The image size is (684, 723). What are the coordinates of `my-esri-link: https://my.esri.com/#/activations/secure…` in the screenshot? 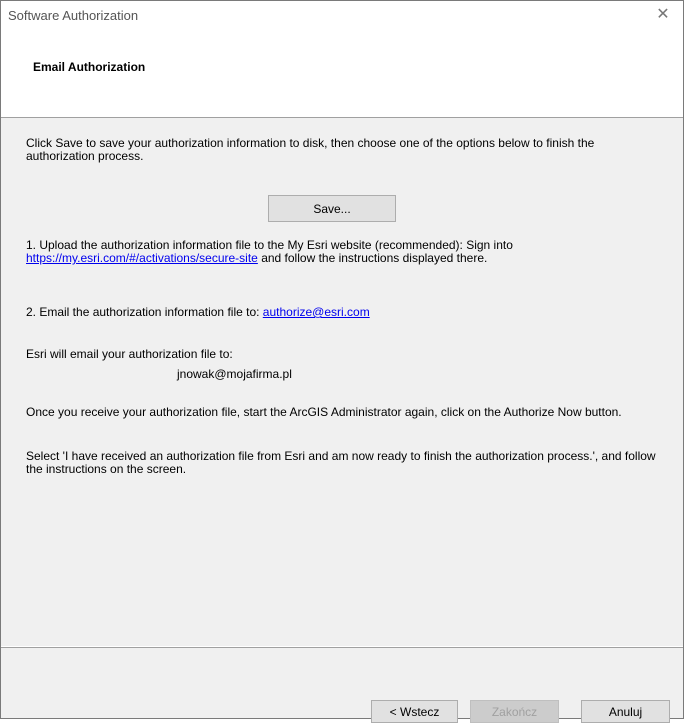 It's located at (142, 258).